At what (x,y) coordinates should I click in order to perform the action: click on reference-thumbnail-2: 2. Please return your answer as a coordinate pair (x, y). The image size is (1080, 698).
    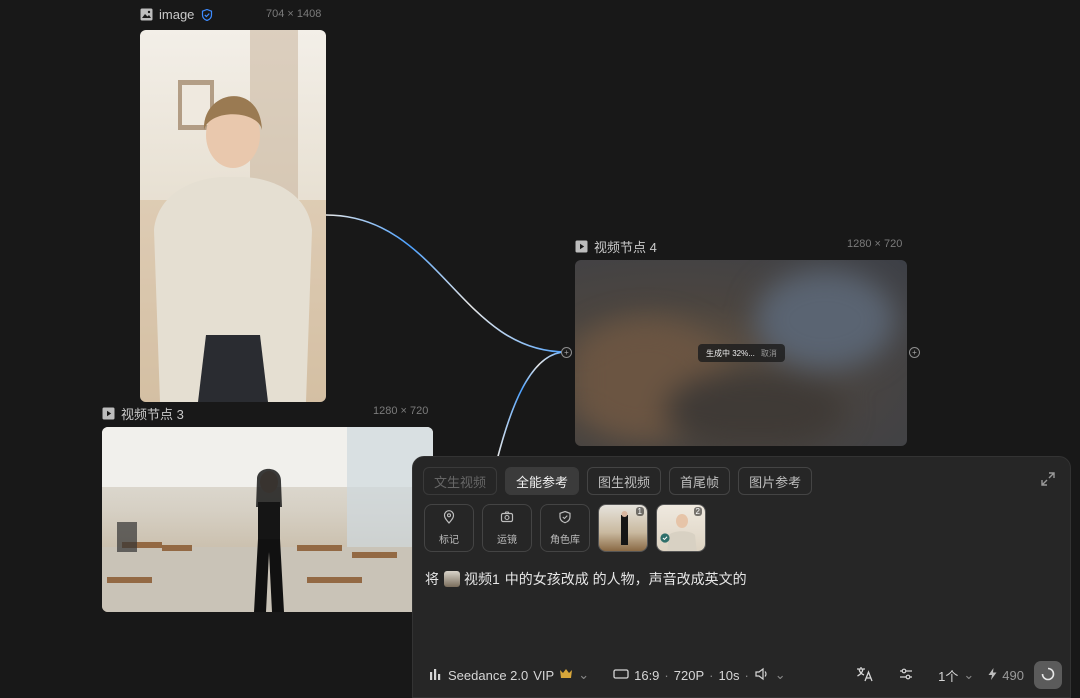
    Looking at the image, I should click on (681, 528).